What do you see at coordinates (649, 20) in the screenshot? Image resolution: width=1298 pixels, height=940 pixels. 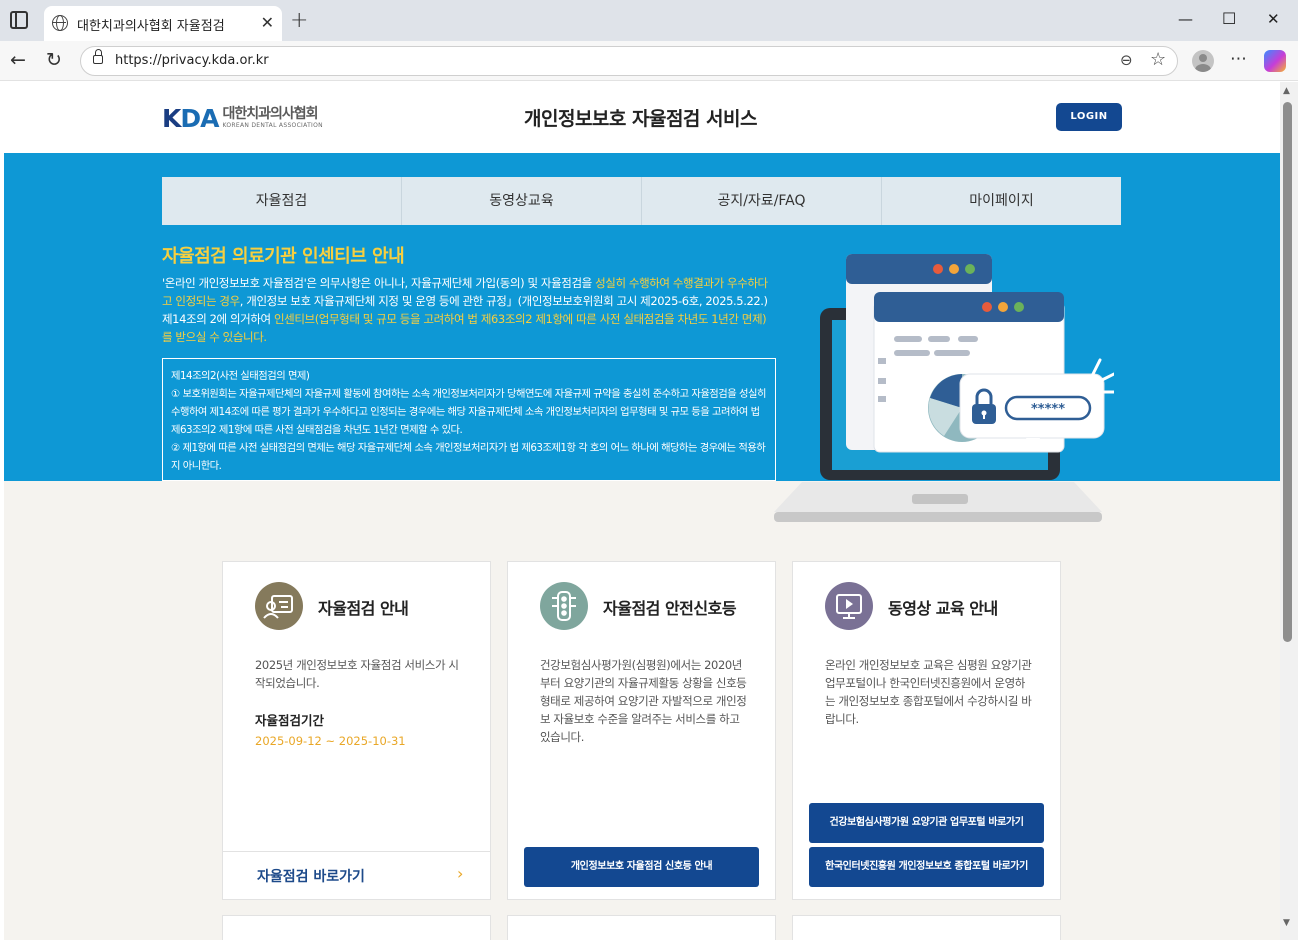 I see `browser-tab-bar: 대한치과의사협회 자율점검 ✕ + — ☐ ✕` at bounding box center [649, 20].